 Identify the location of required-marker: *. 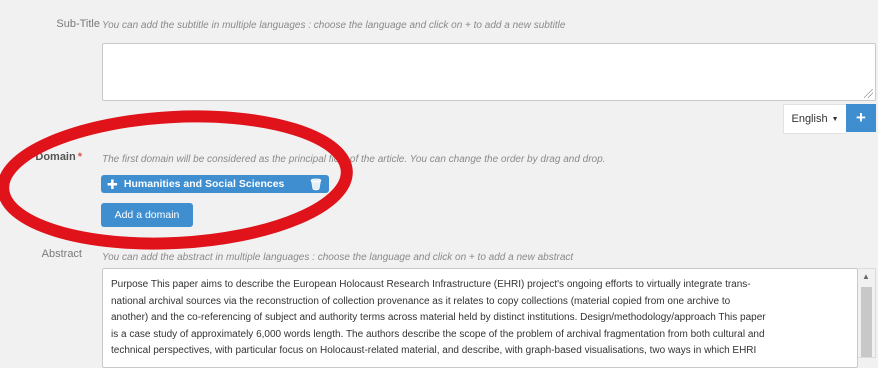
(79, 157).